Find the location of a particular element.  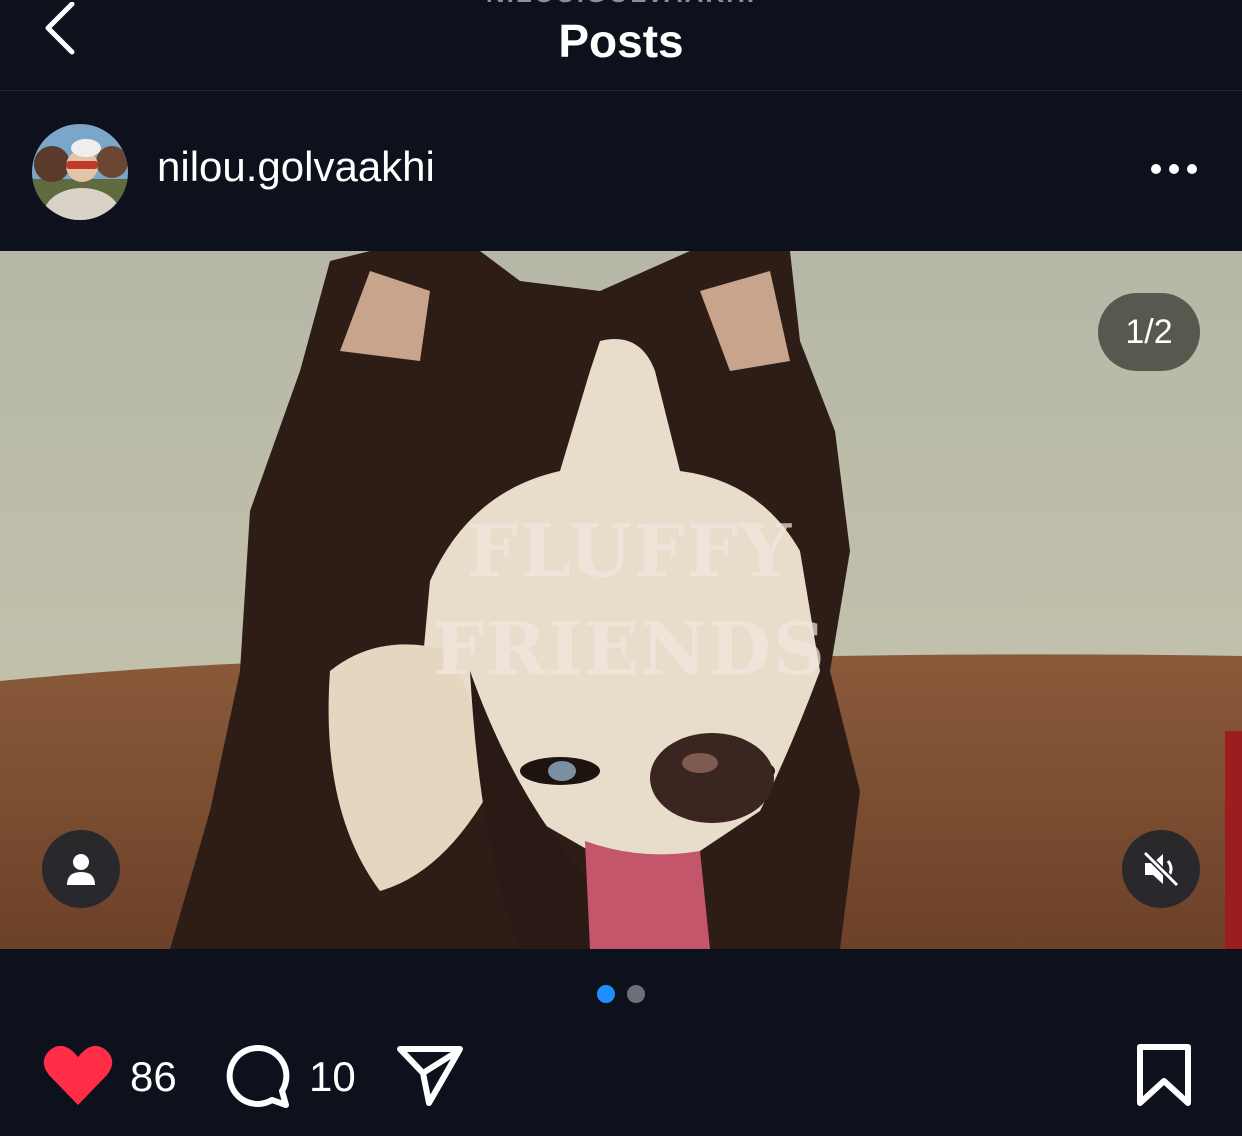

overlay-text-line1: FLUFFY is located at coordinates (630, 550).